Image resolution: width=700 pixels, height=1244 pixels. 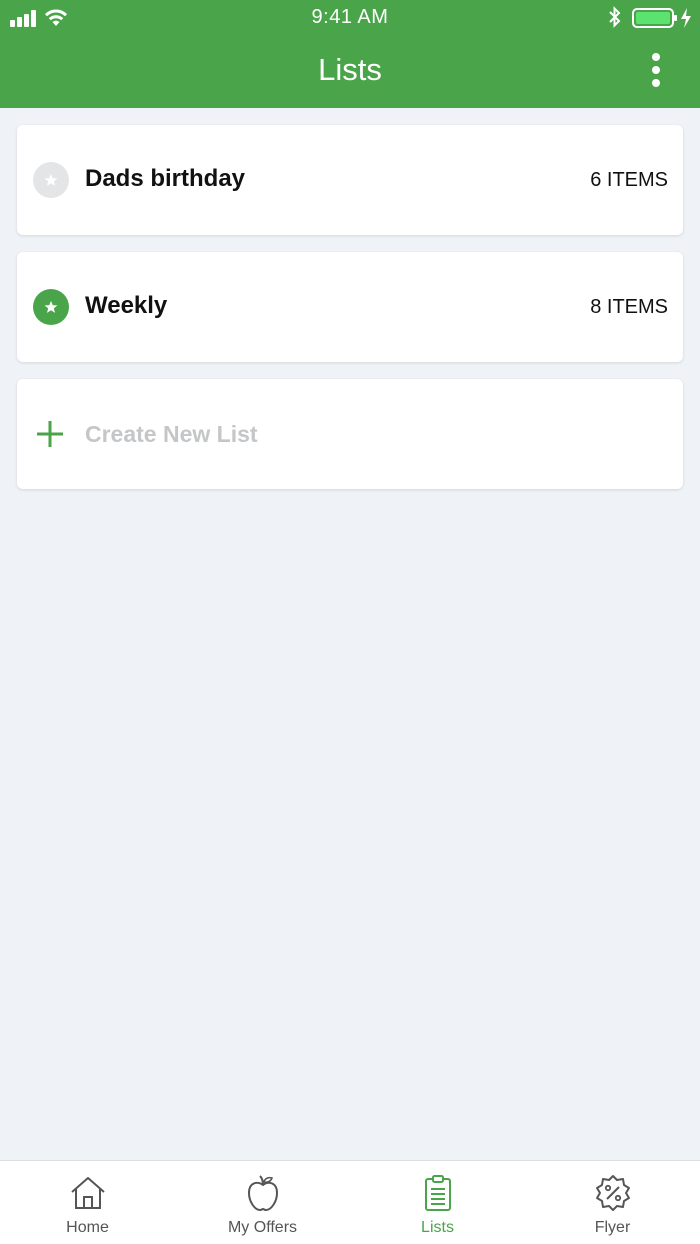 What do you see at coordinates (262, 1227) in the screenshot?
I see `tab-label: My Offers` at bounding box center [262, 1227].